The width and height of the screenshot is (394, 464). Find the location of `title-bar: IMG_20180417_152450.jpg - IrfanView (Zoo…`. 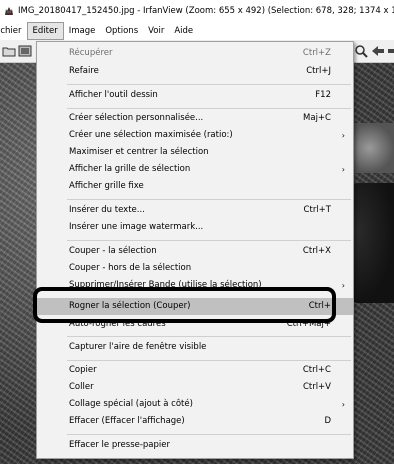

title-bar: IMG_20180417_152450.jpg - IrfanView (Zoo… is located at coordinates (197, 11).